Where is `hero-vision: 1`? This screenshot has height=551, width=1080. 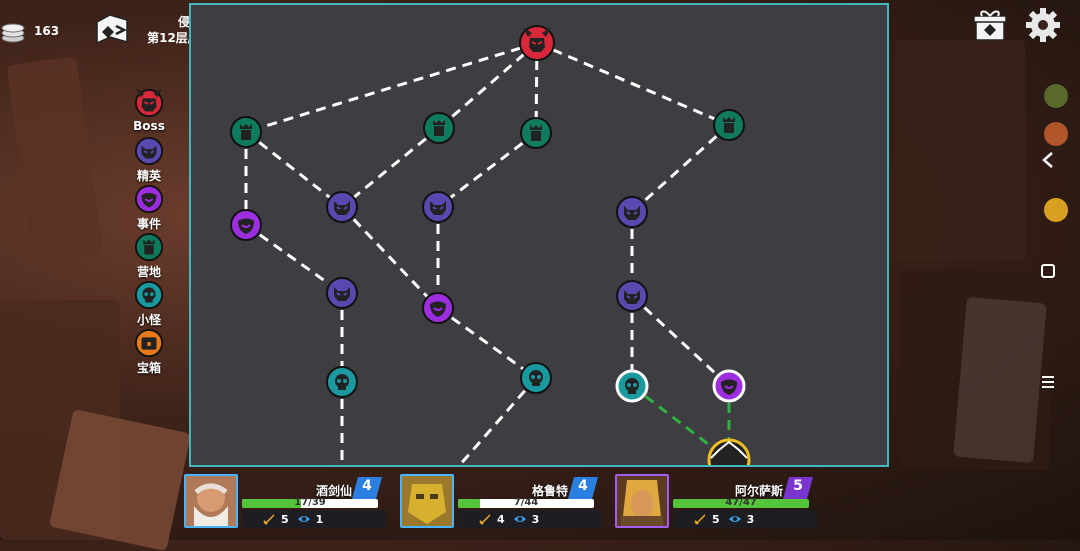 hero-vision: 1 is located at coordinates (310, 519).